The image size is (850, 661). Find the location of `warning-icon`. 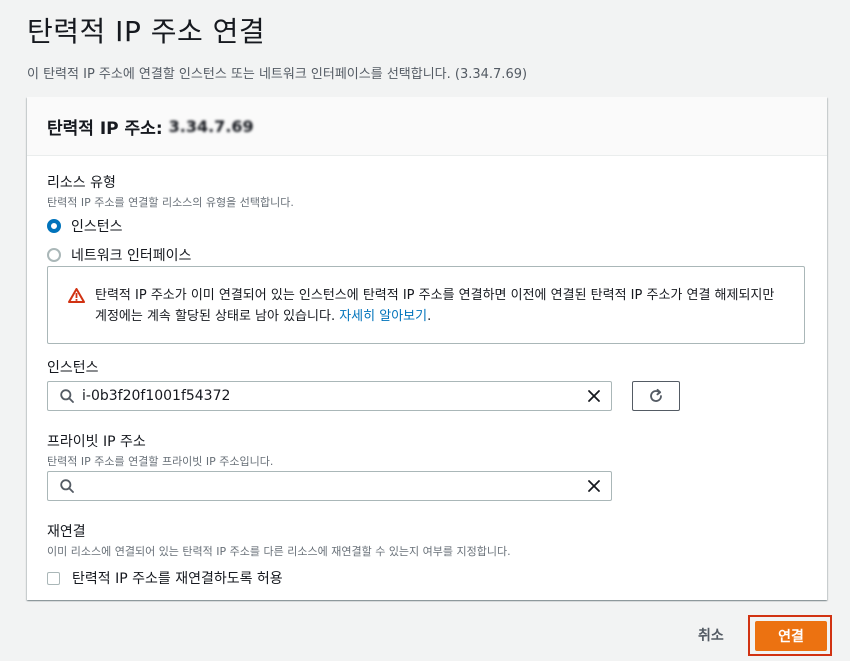

warning-icon is located at coordinates (76, 295).